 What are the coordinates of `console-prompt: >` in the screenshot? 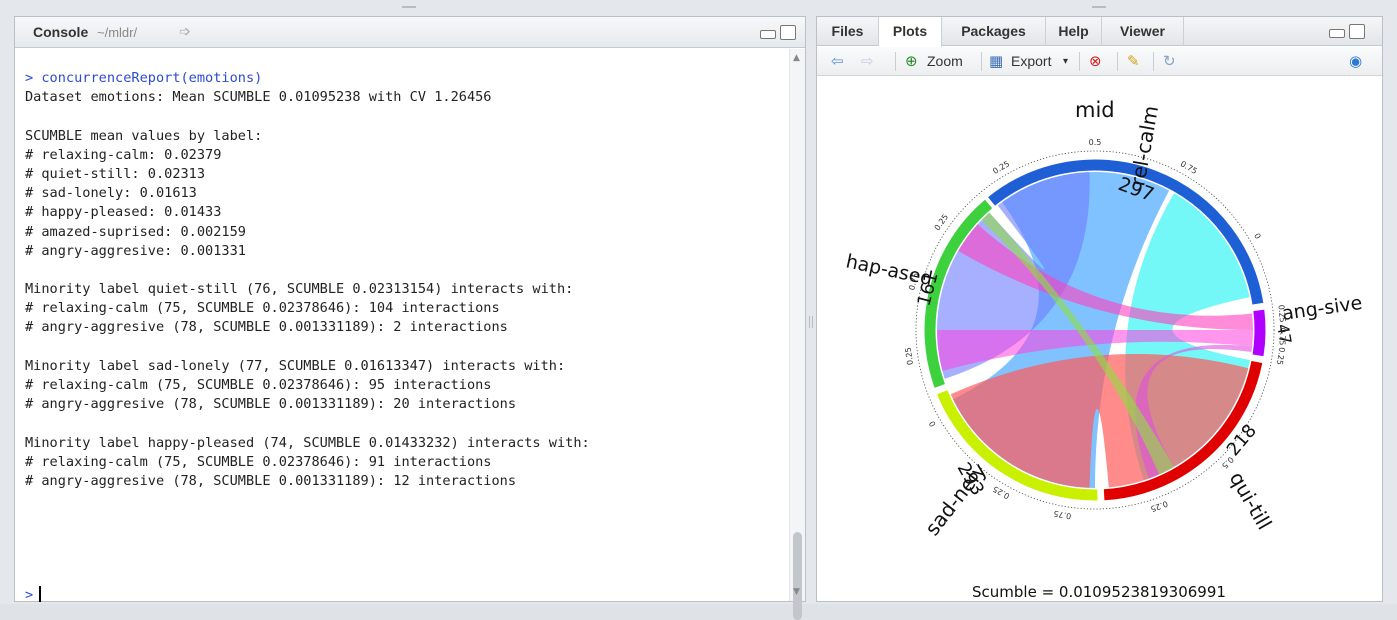 It's located at (33, 594).